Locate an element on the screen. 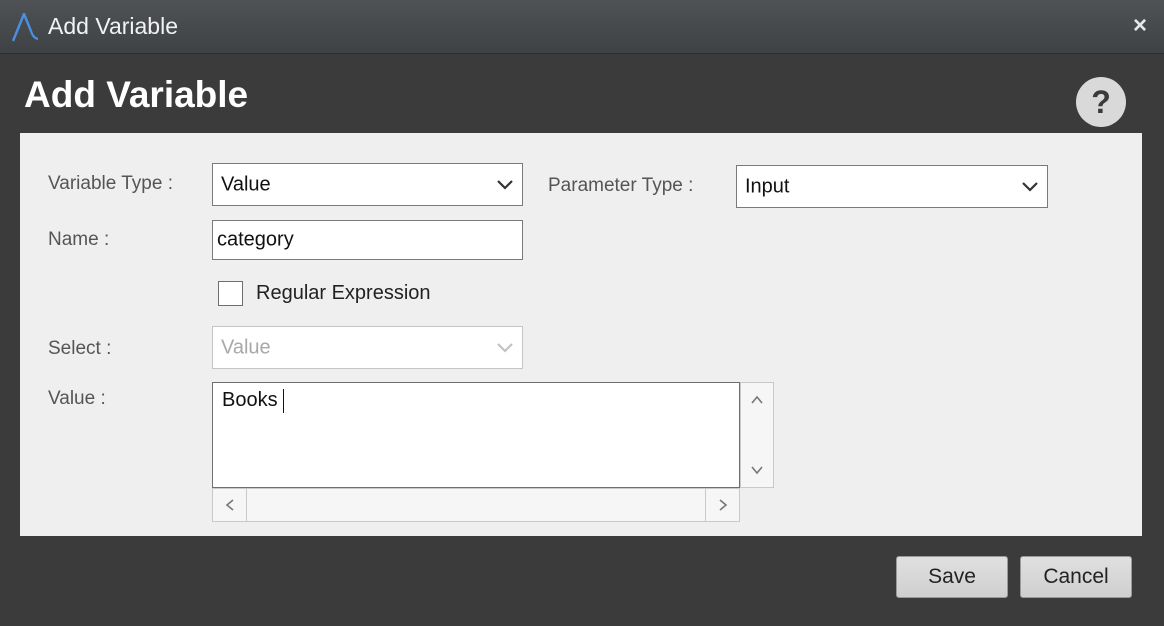 This screenshot has height=626, width=1164. value-text: Books is located at coordinates (250, 400).